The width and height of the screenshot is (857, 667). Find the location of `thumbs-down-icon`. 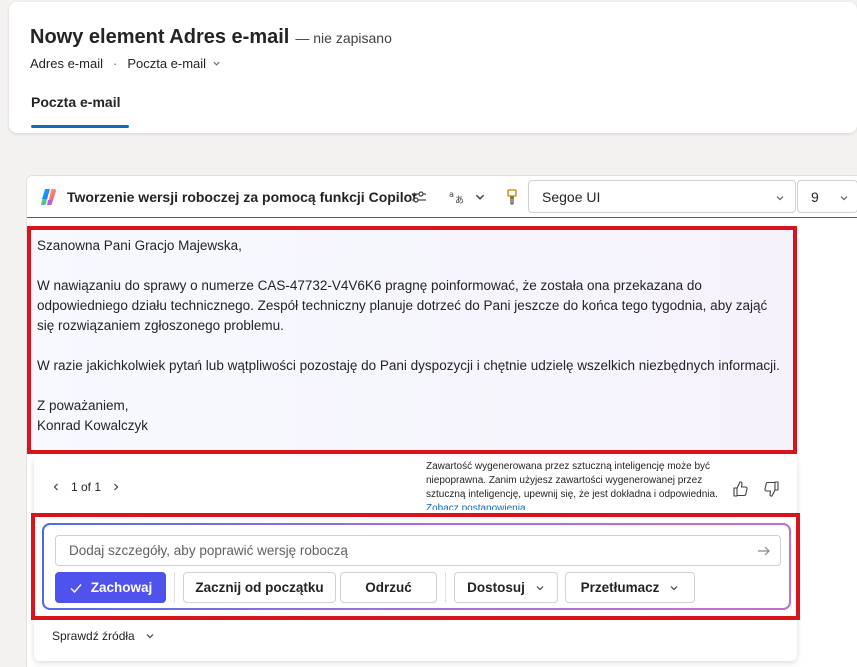

thumbs-down-icon is located at coordinates (772, 489).